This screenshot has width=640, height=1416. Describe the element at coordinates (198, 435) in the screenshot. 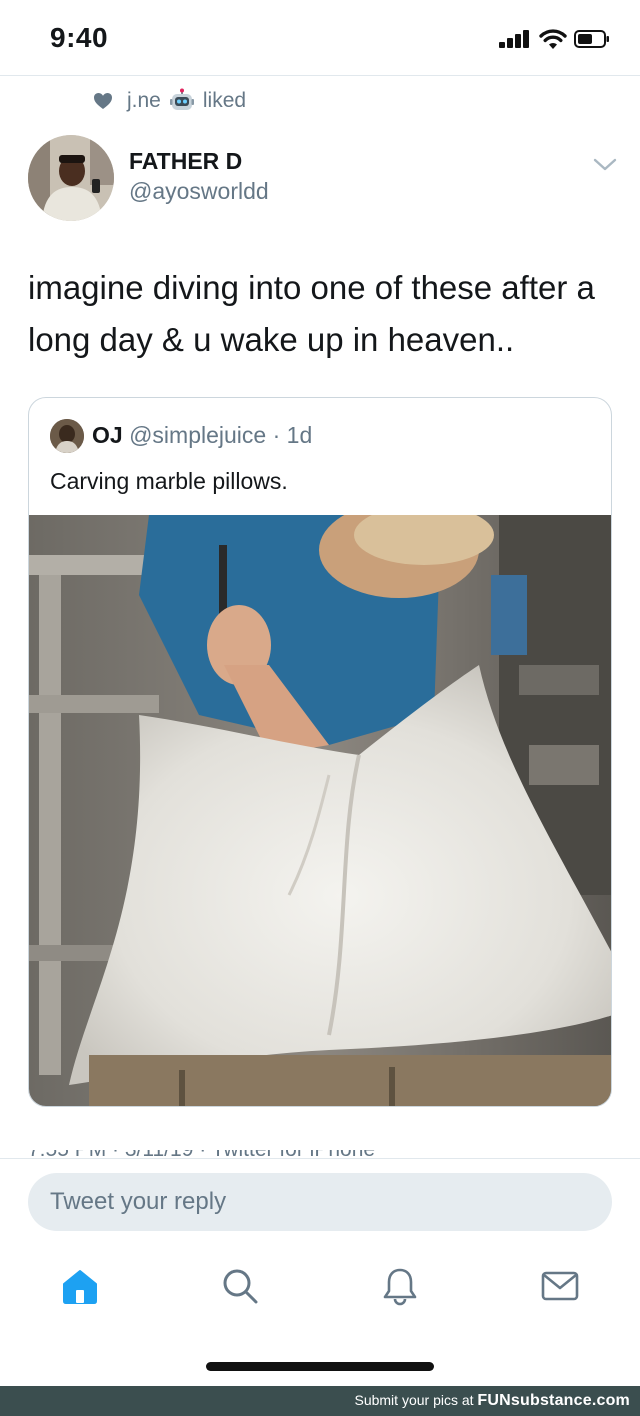

I see `quoted-author-handle: @simplejuice` at that location.